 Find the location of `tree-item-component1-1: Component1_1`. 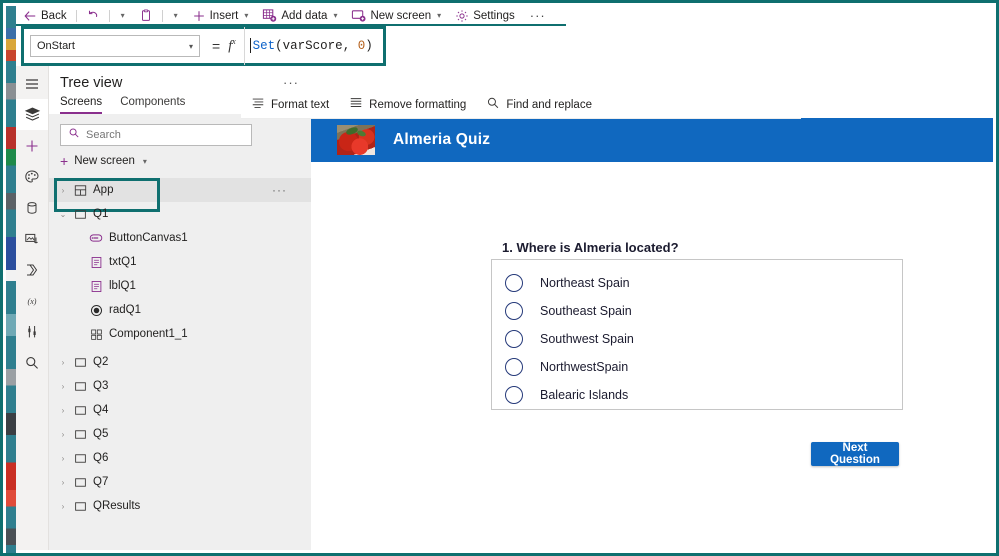

tree-item-component1-1: Component1_1 is located at coordinates (179, 334).